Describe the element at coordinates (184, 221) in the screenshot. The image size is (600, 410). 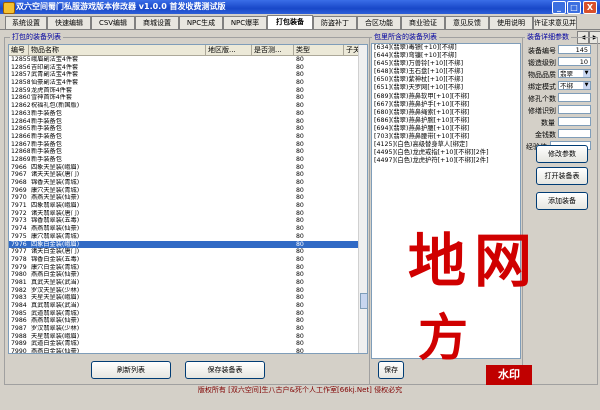
I see `table-row: 7973 锦香翡翠装(五毒) 80` at that location.